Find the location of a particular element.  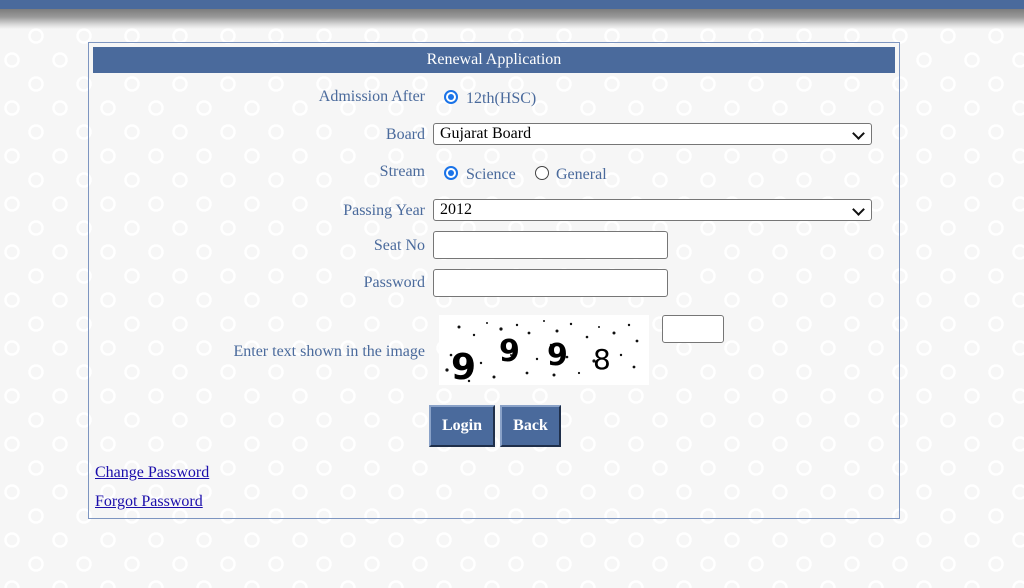

captcha-image: 9 9 9 8 is located at coordinates (544, 351).